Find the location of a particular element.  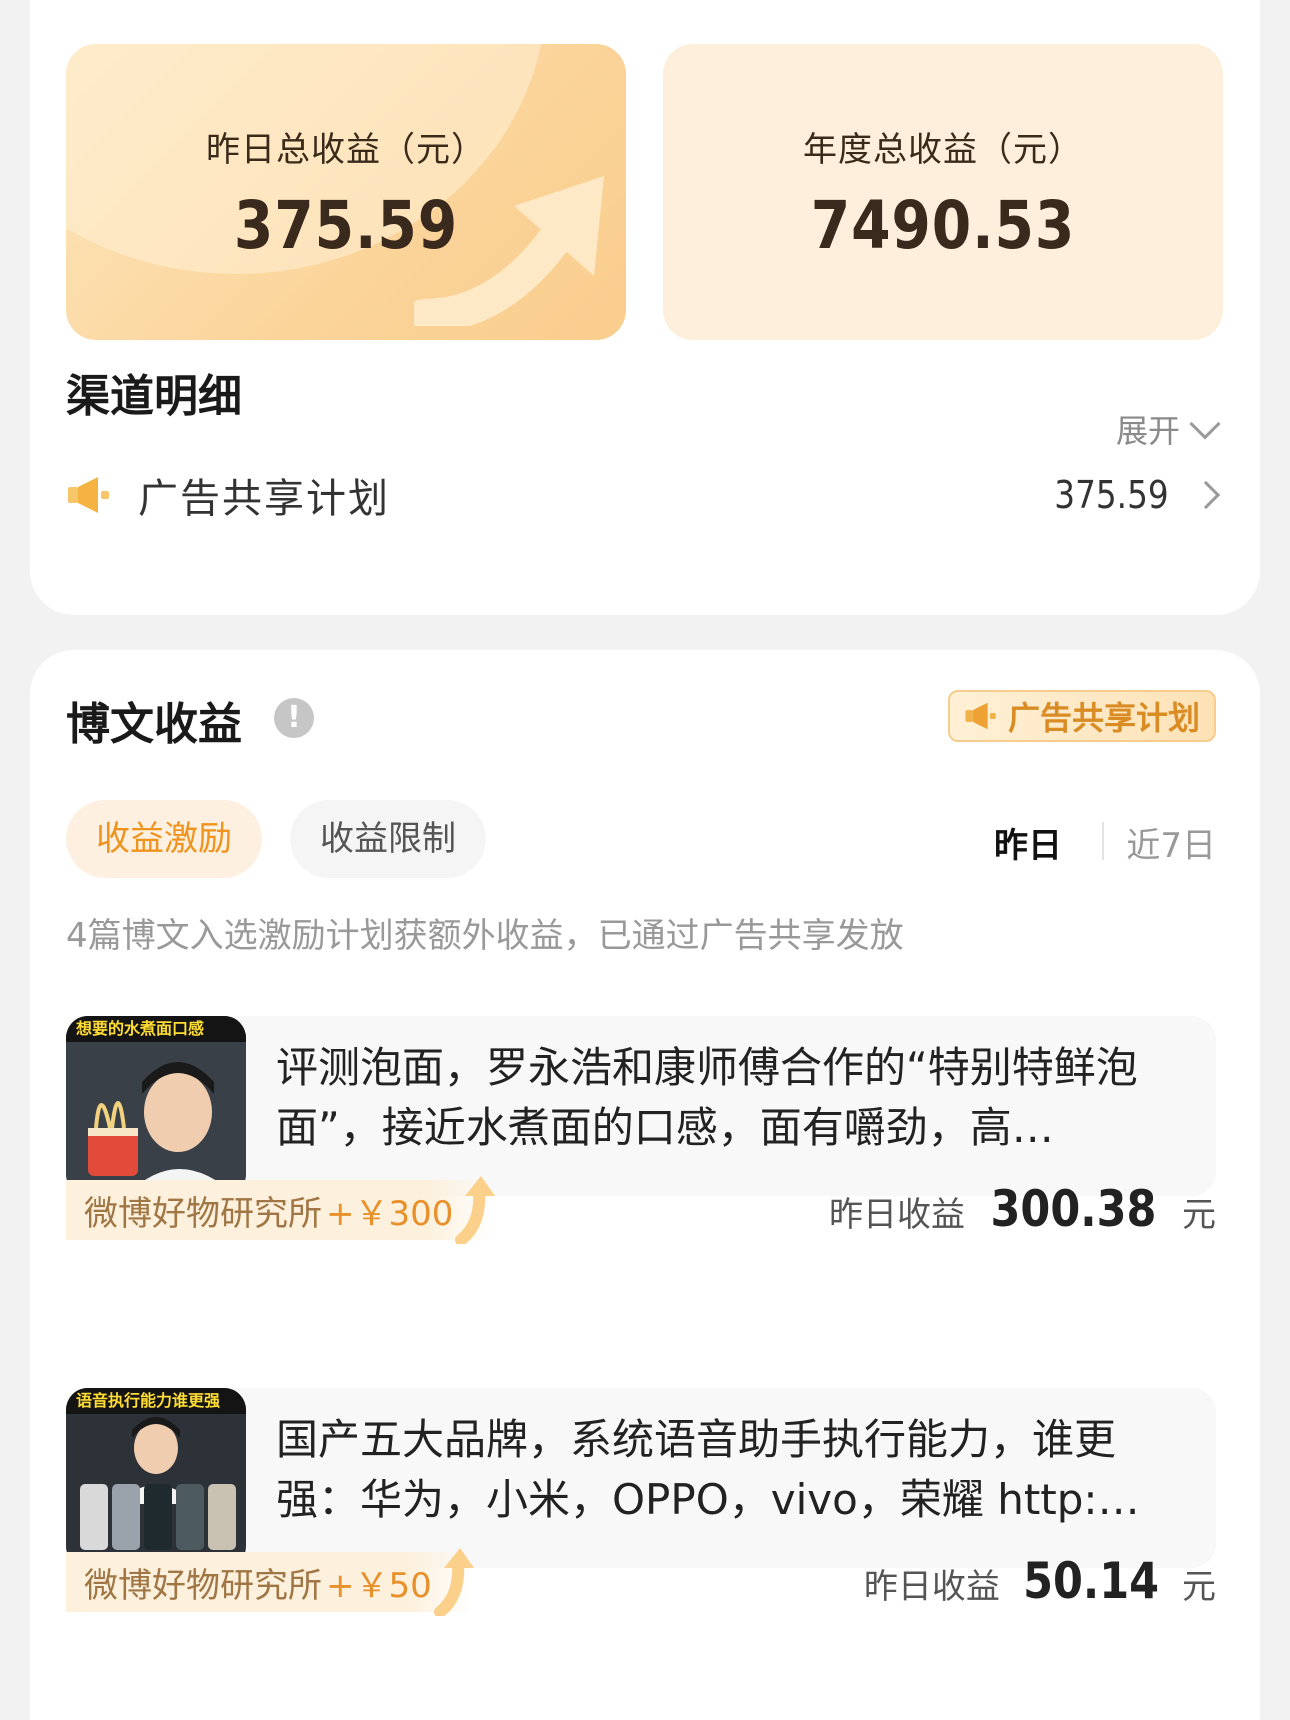

annual-earnings-box: 年度总收益（元） 7490.53 is located at coordinates (943, 192).